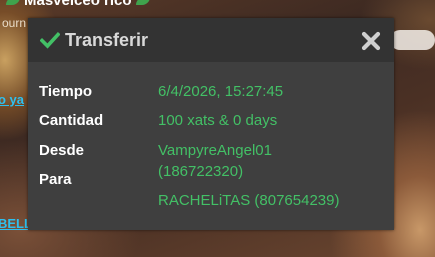  Describe the element at coordinates (211, 40) in the screenshot. I see `dialog-header: Transferir` at that location.